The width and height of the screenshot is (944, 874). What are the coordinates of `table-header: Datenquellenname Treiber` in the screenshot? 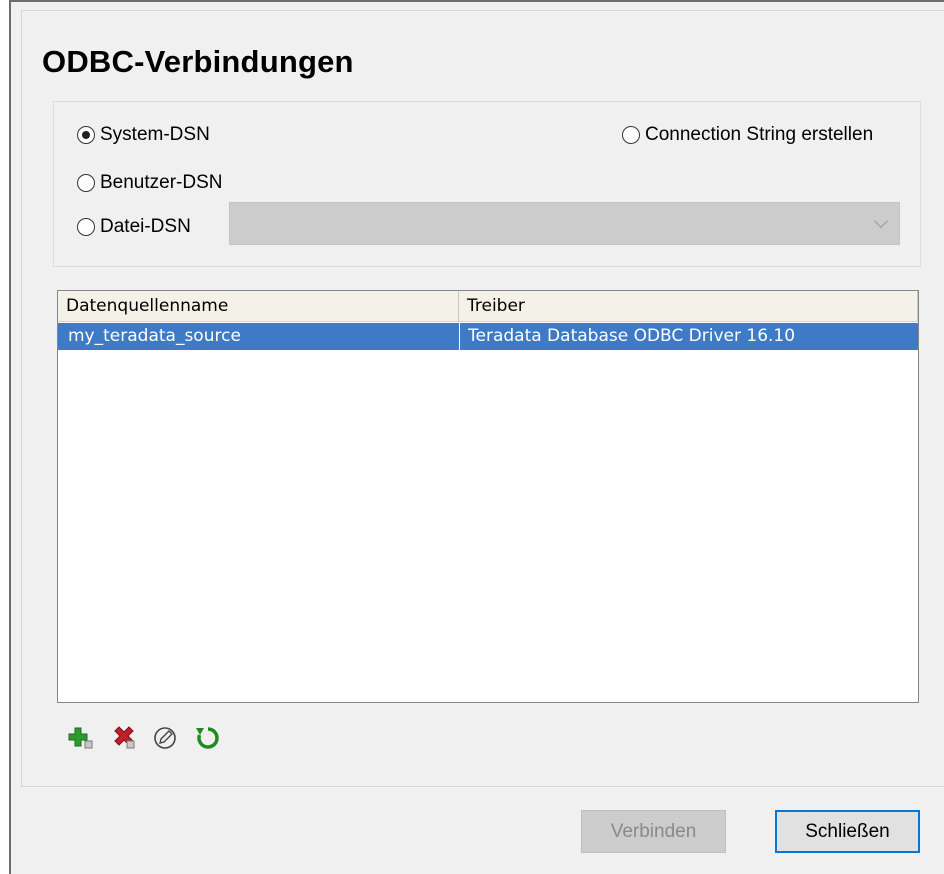 It's located at (488, 306).